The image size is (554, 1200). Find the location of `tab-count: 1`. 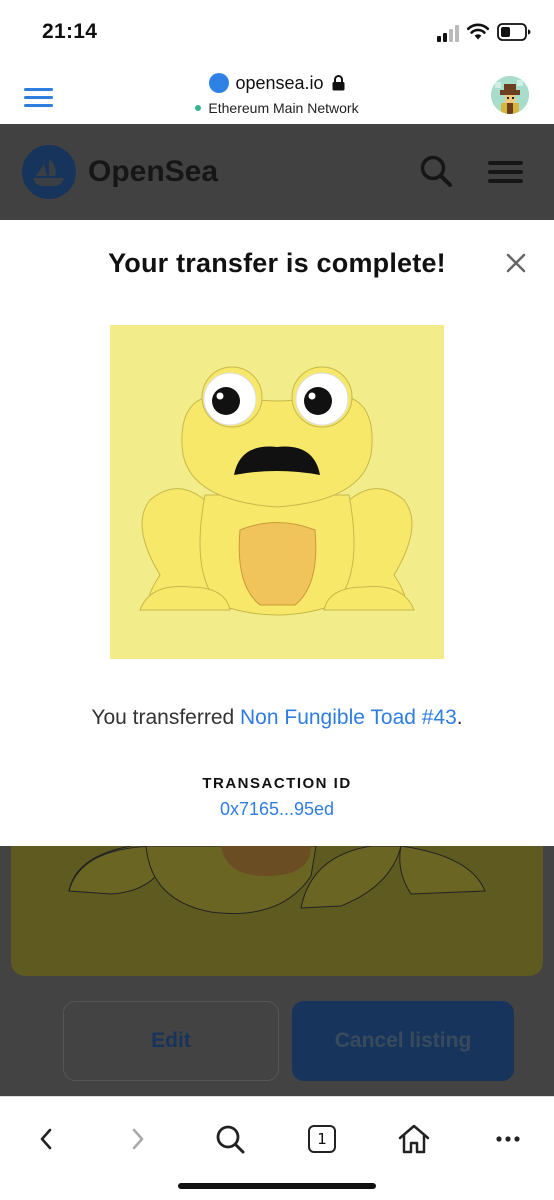

tab-count: 1 is located at coordinates (322, 1139).